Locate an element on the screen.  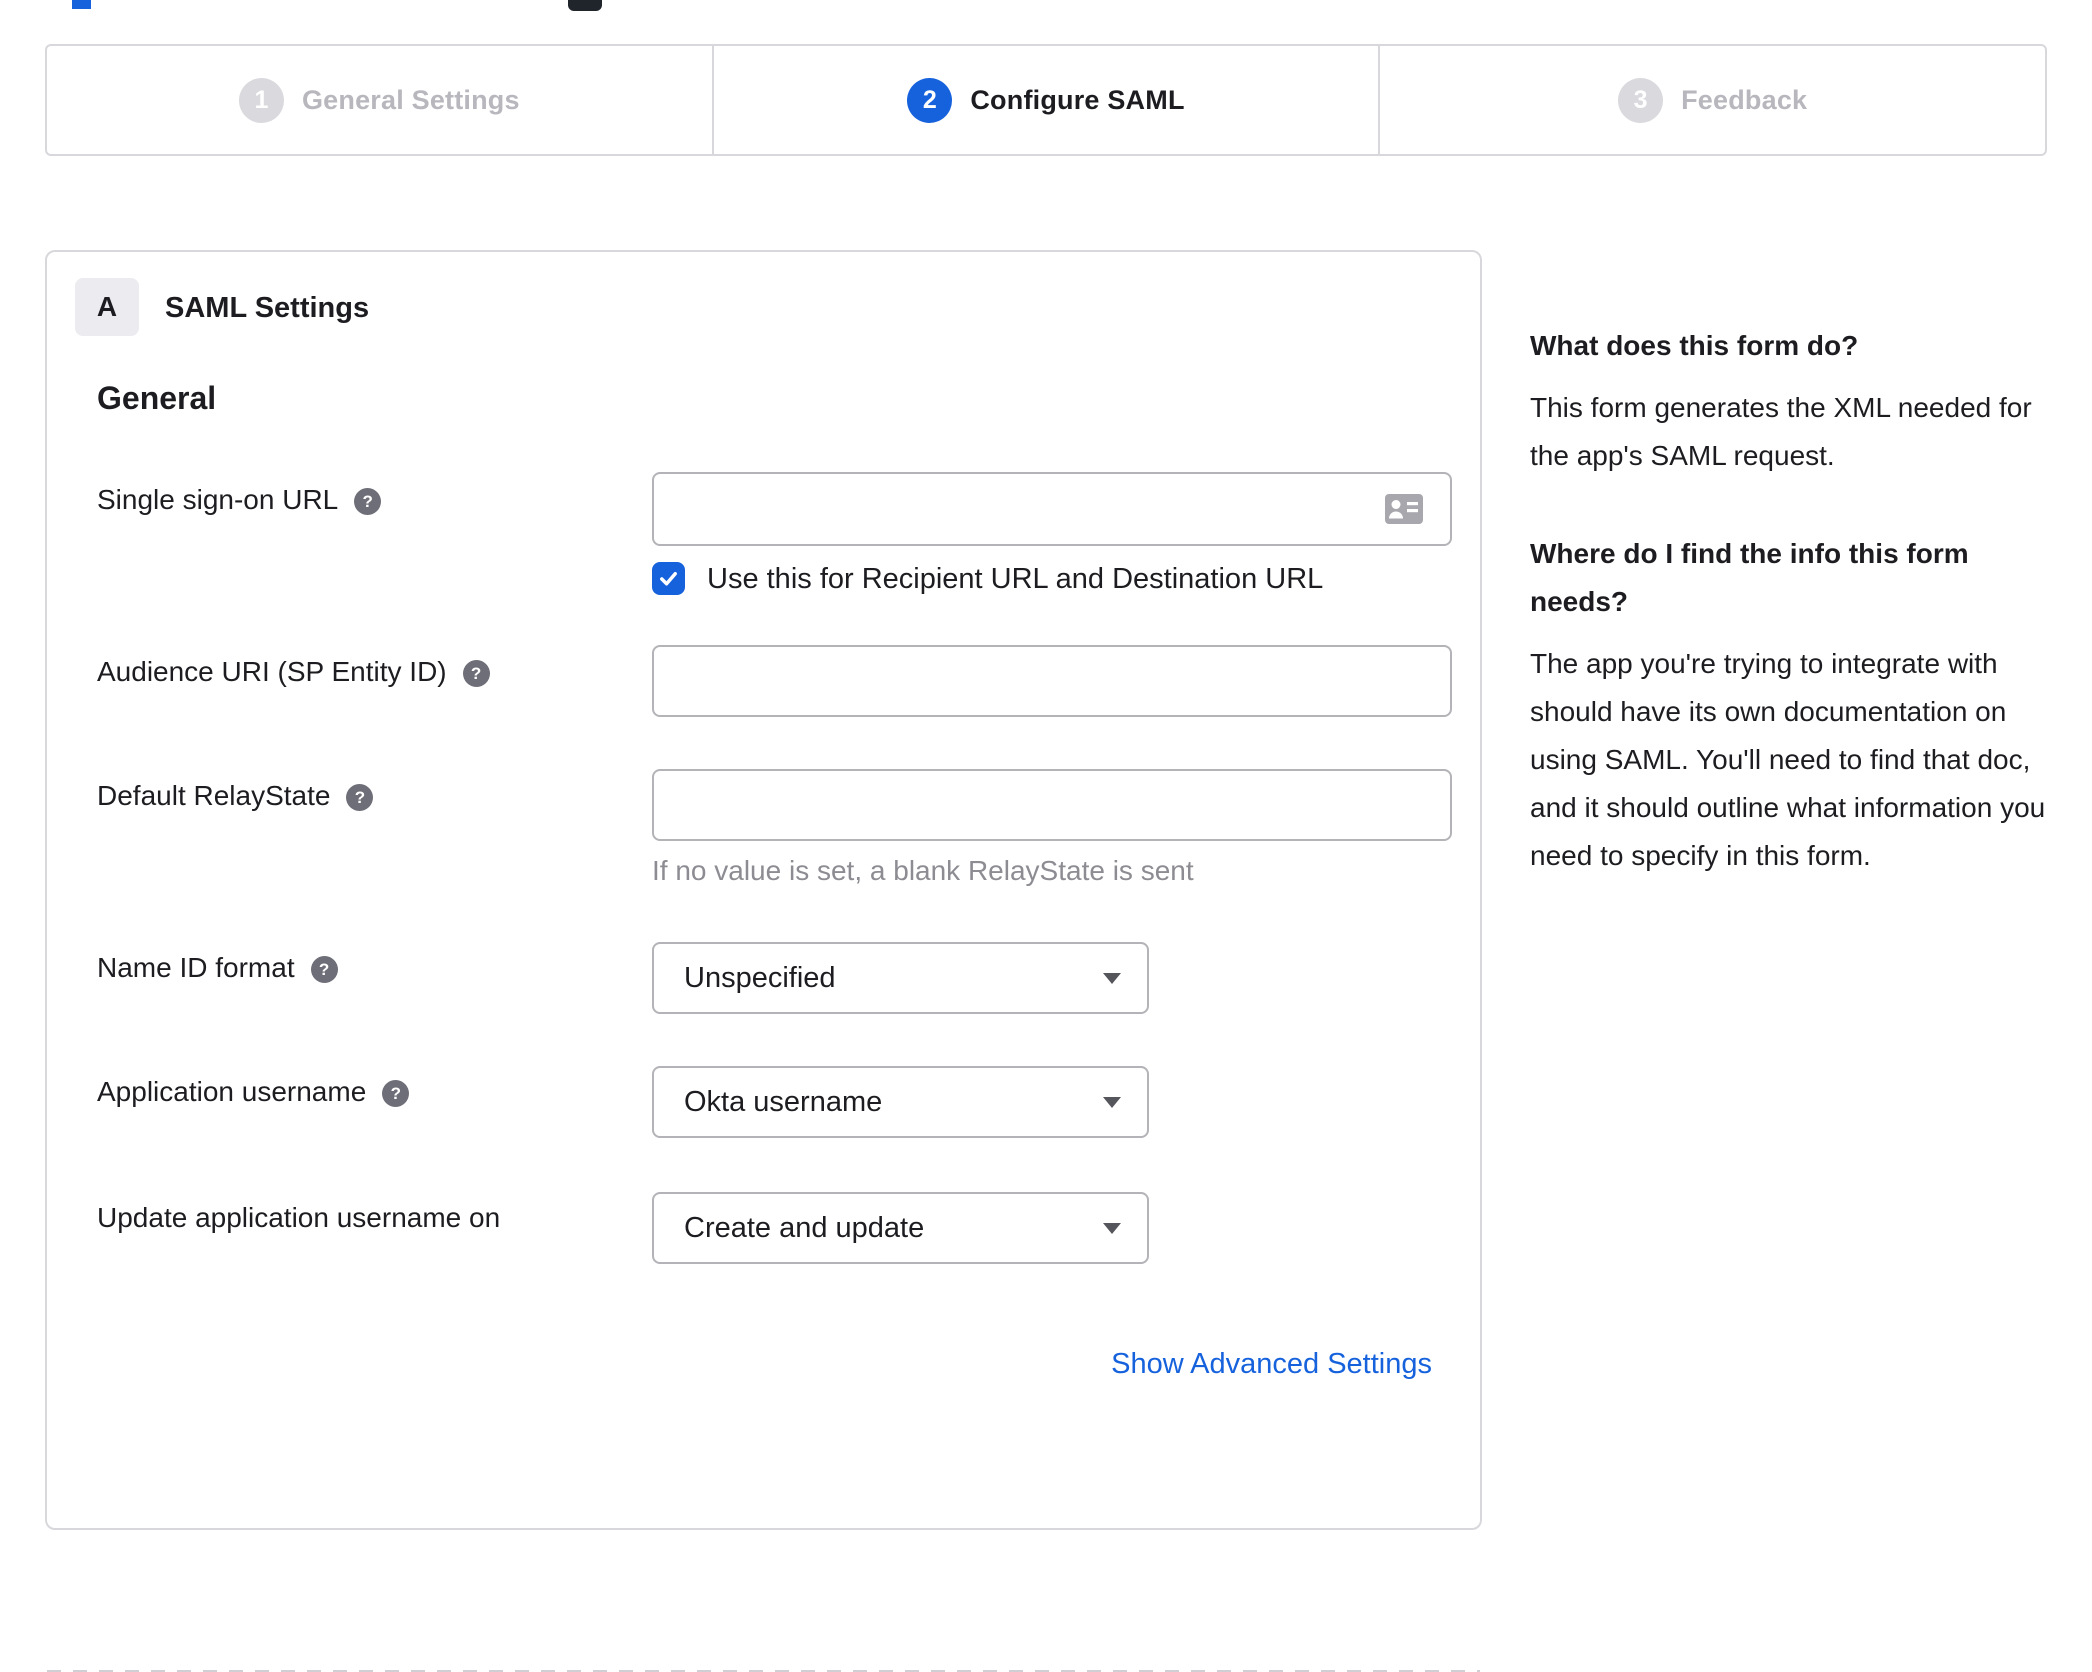
step-configure-saml: 2 Configure SAML is located at coordinates (1045, 100).